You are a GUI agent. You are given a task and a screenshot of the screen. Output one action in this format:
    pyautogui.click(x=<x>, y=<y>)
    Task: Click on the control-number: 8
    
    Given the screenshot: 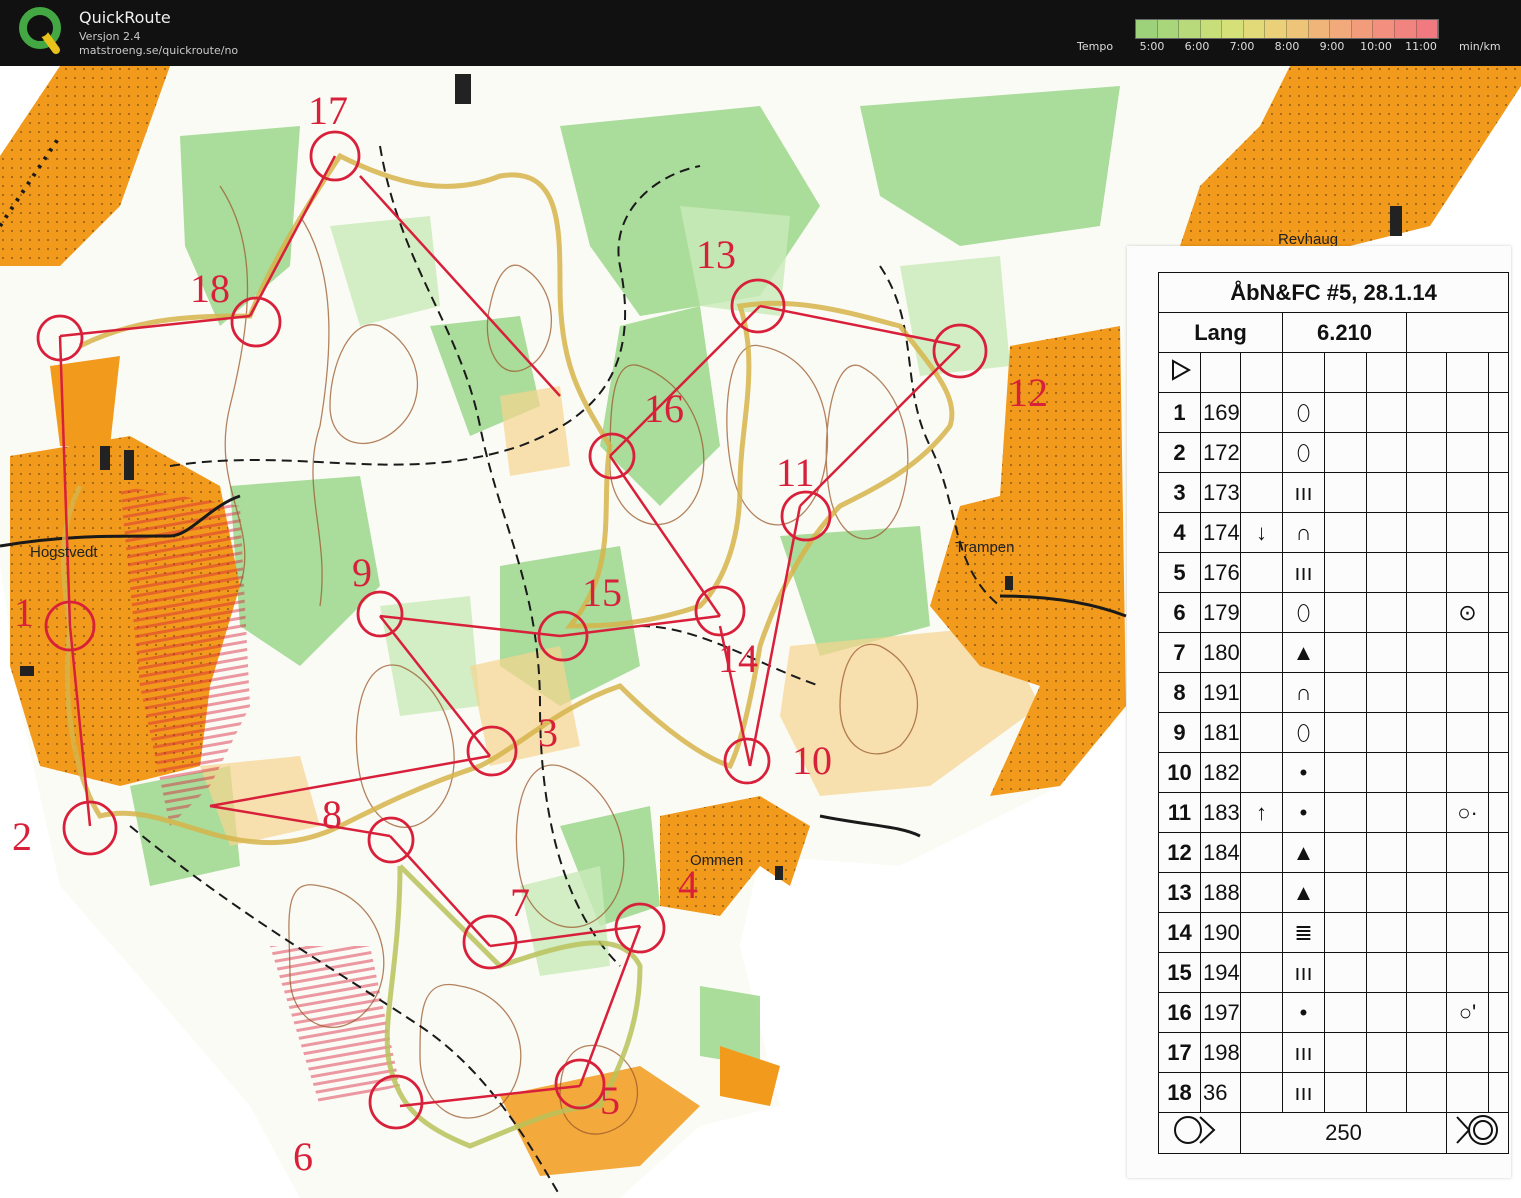 What is the action you would take?
    pyautogui.click(x=332, y=814)
    